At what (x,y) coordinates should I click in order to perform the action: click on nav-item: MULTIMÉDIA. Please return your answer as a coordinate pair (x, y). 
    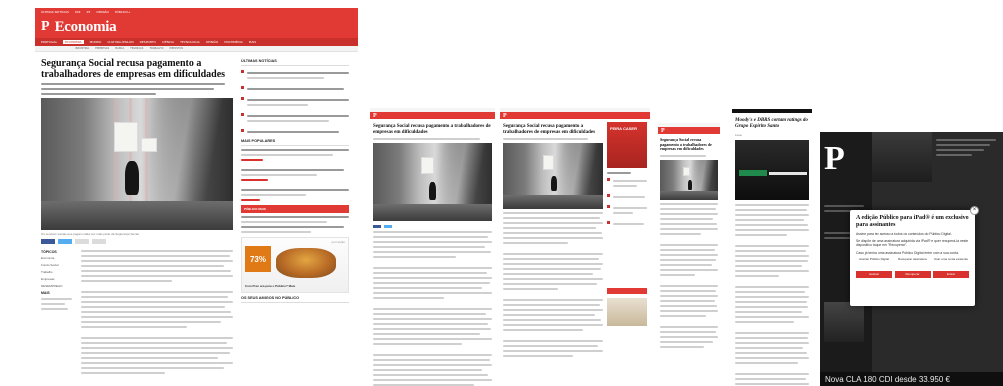
    Looking at the image, I should click on (233, 42).